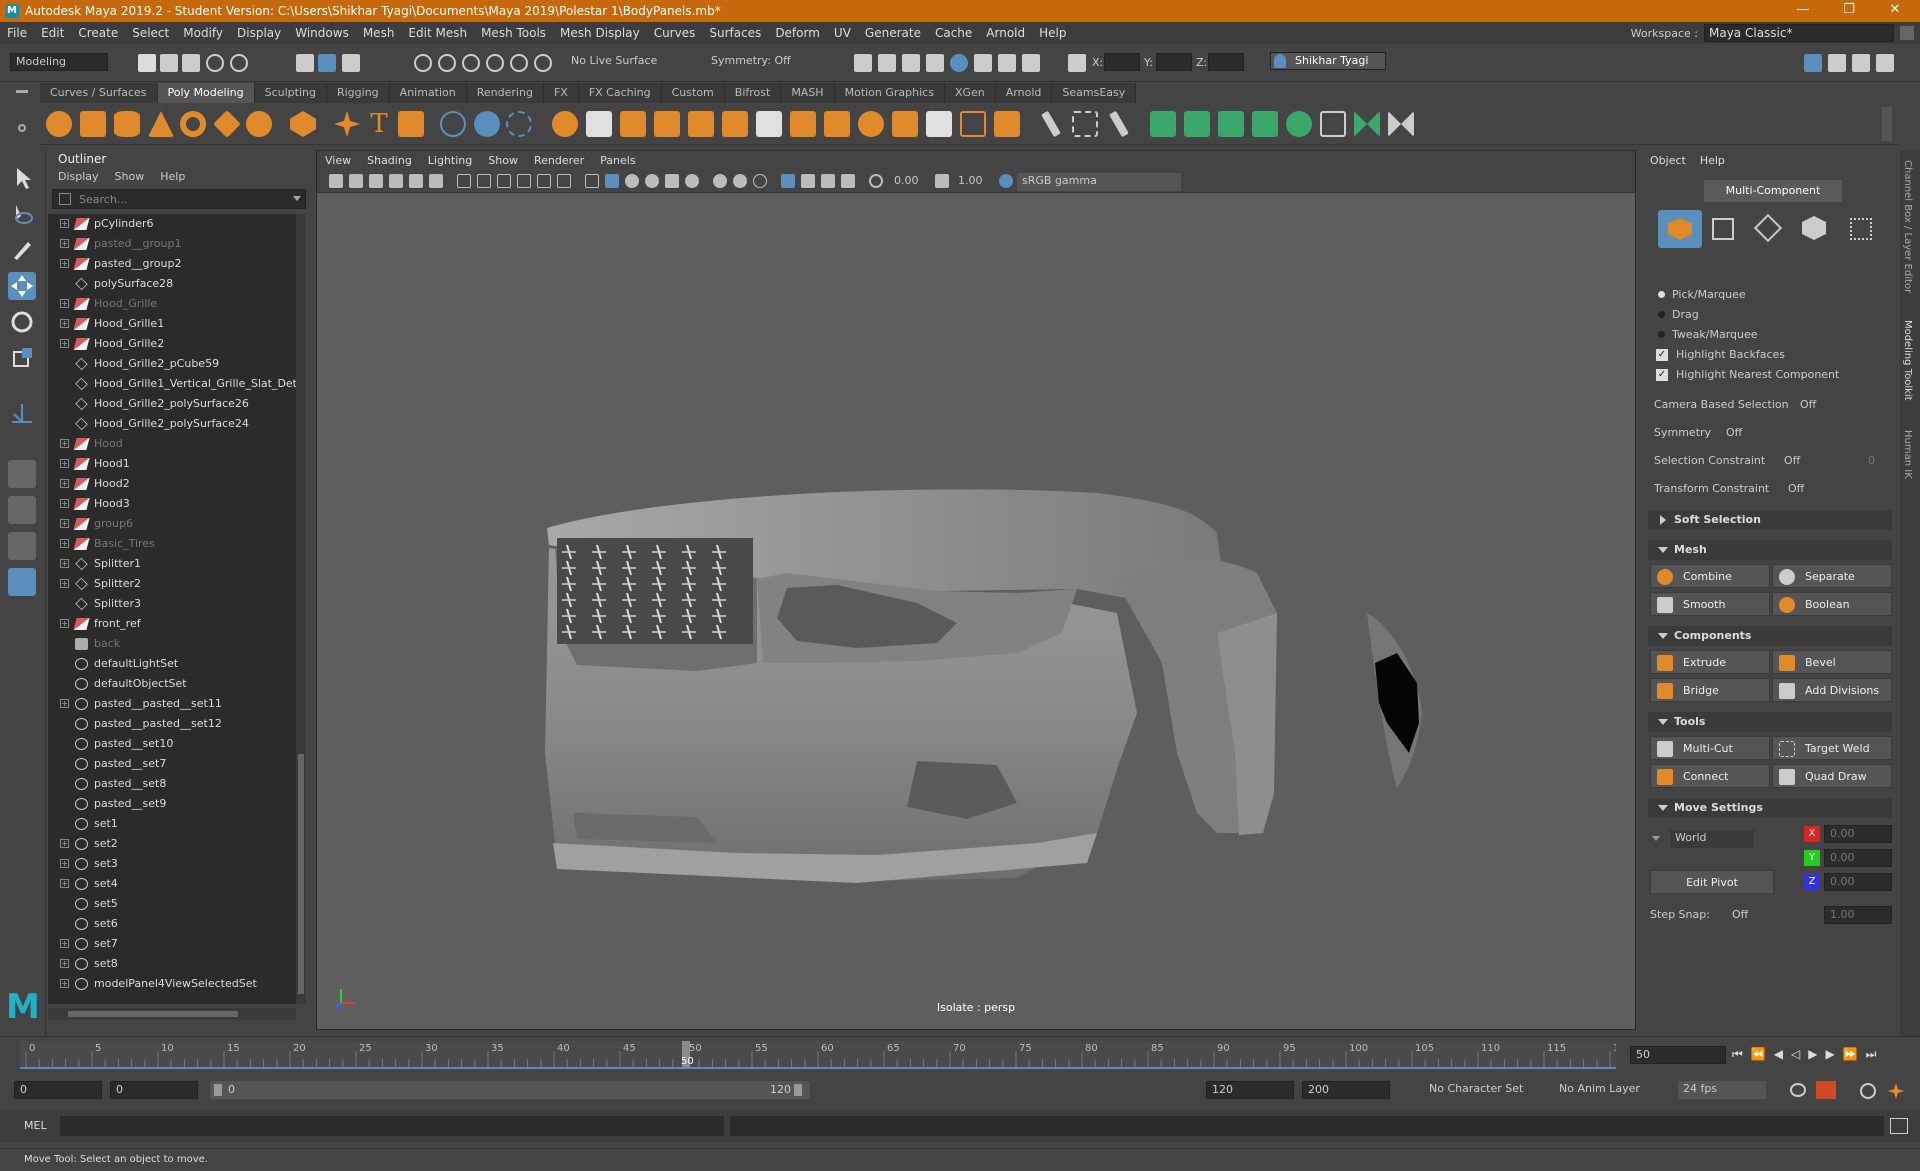 This screenshot has width=1920, height=1171. Describe the element at coordinates (887, 63) in the screenshot. I see `render-frame-icon` at that location.